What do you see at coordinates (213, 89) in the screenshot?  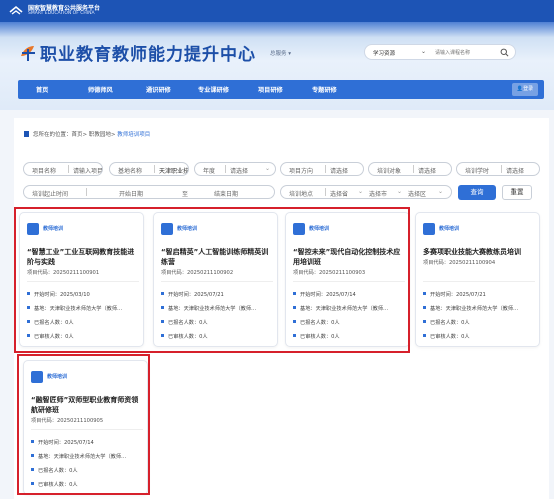 I see `nav-item-professional: 专业课研修` at bounding box center [213, 89].